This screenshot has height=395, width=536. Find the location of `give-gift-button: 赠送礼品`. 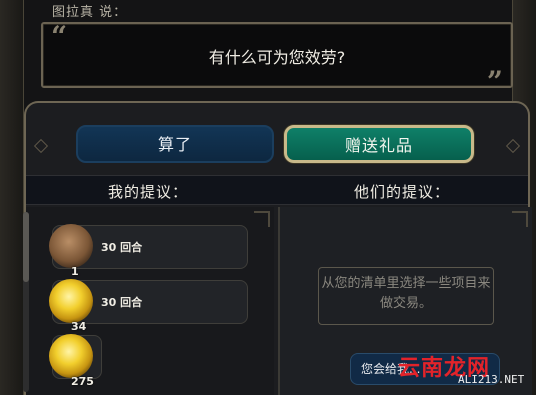

give-gift-button: 赠送礼品 is located at coordinates (379, 144).